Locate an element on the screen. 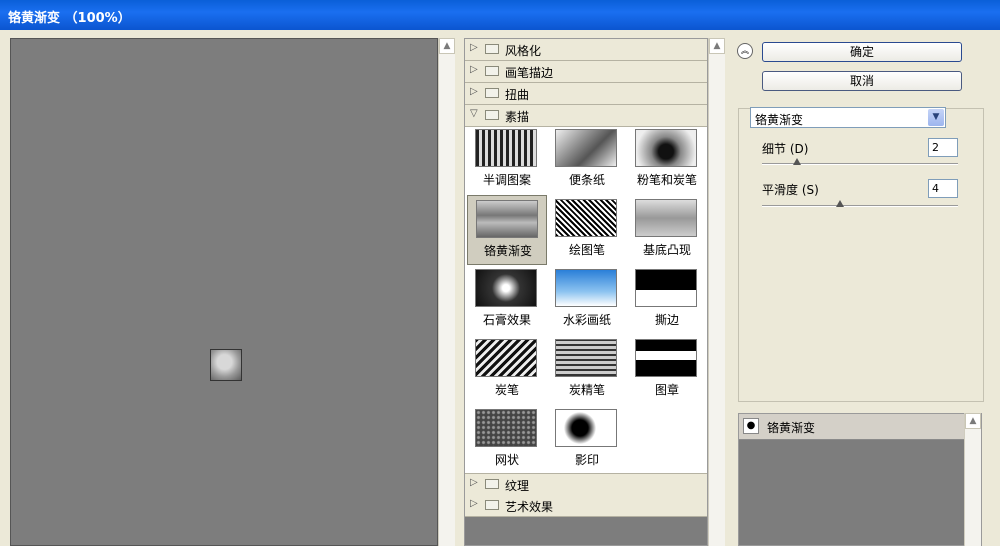 This screenshot has width=1000, height=546. filter-tile-conte-crayon: 炭精笔 is located at coordinates (584, 367).